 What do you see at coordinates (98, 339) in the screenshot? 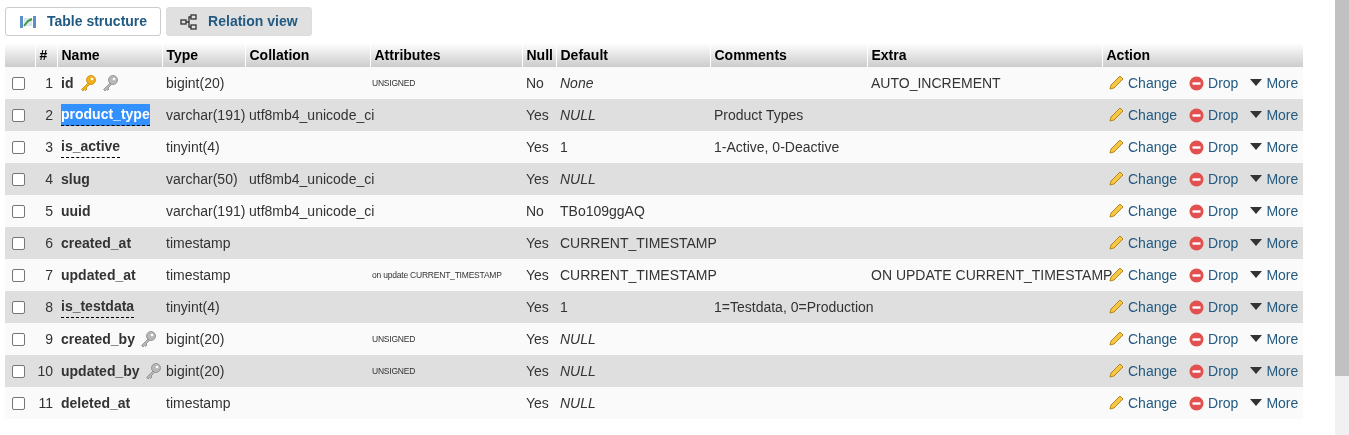
I see `column-name: created_by` at bounding box center [98, 339].